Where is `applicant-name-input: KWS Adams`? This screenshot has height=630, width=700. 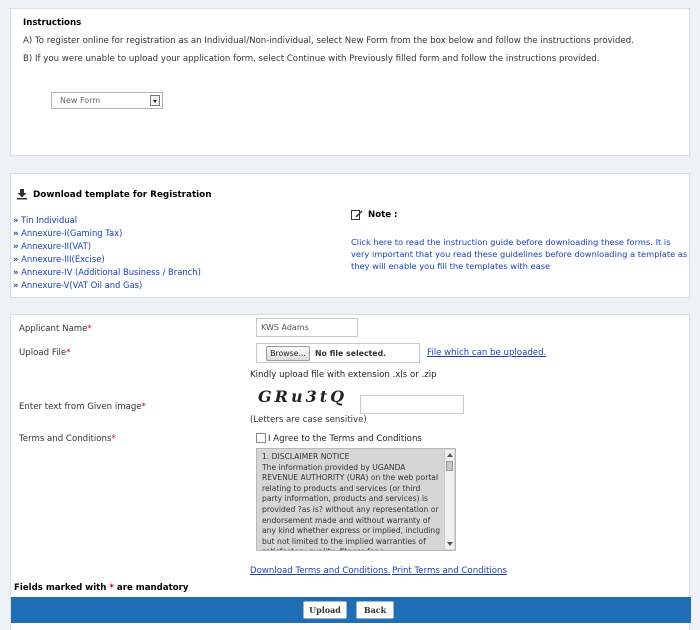 applicant-name-input: KWS Adams is located at coordinates (307, 327).